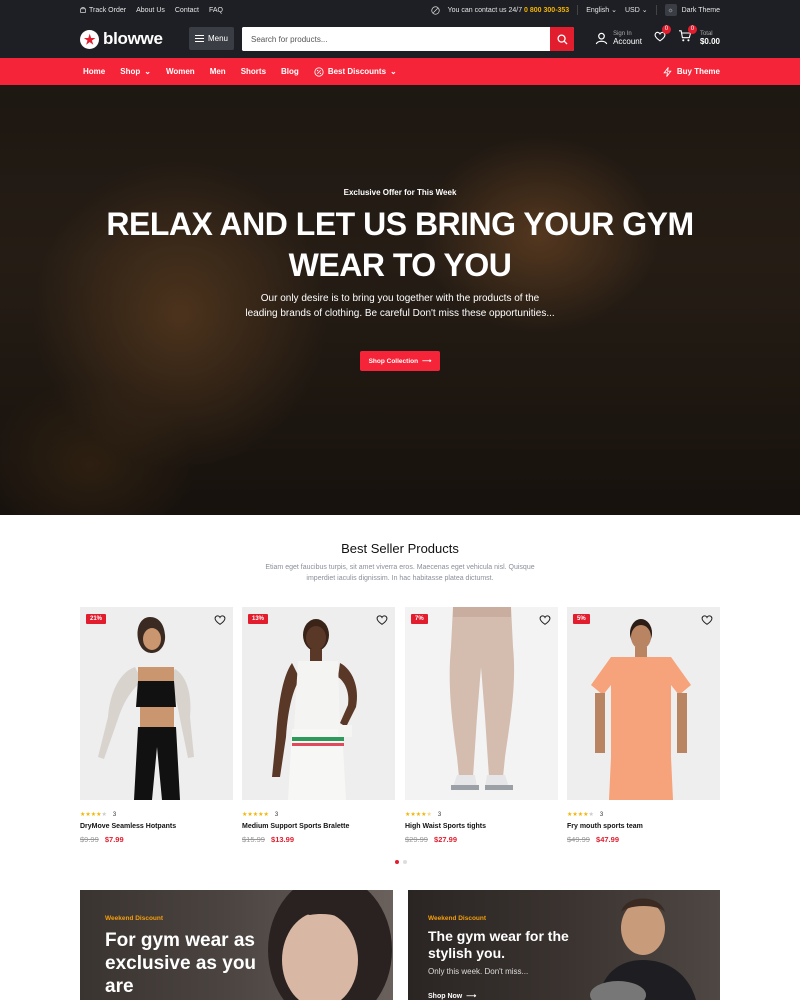 This screenshot has width=800, height=1000. What do you see at coordinates (103, 10) in the screenshot?
I see `track-order-link: Track Order` at bounding box center [103, 10].